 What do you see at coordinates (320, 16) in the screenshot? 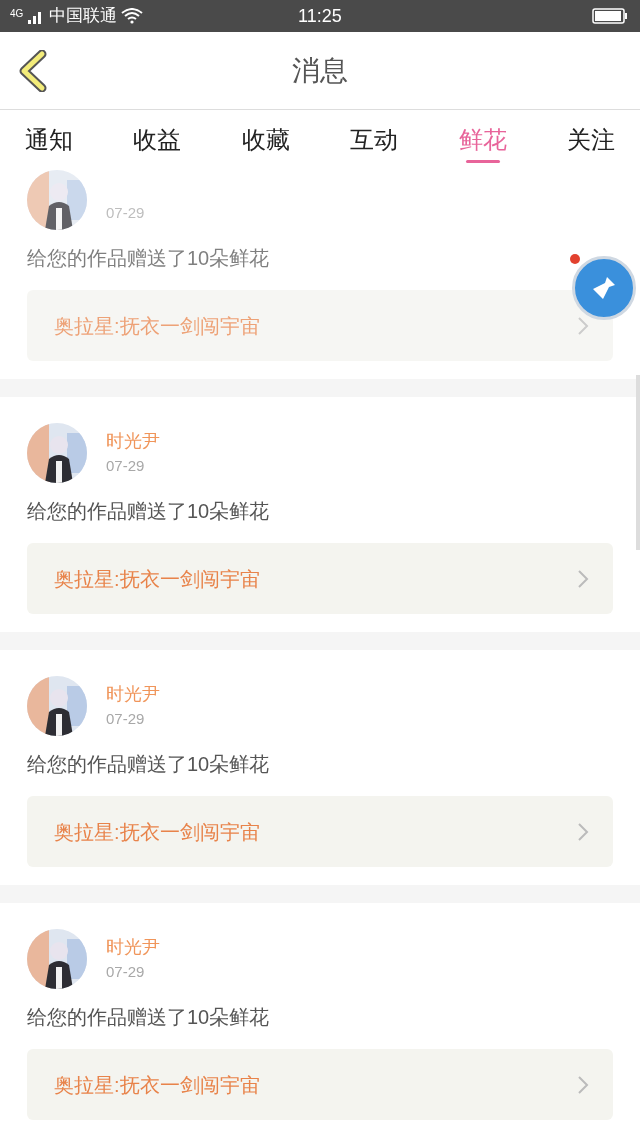
I see `clock: 11:25` at bounding box center [320, 16].